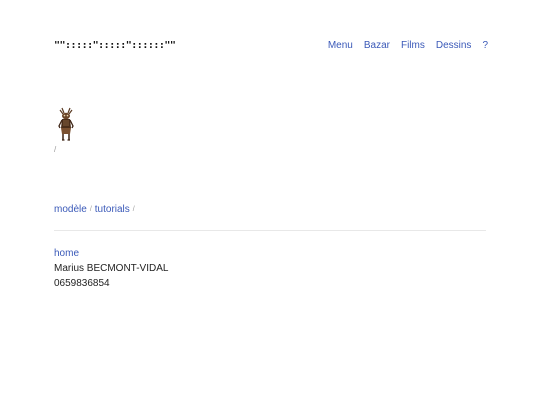  Describe the element at coordinates (340, 46) in the screenshot. I see `nav-item-menu: Menu` at that location.